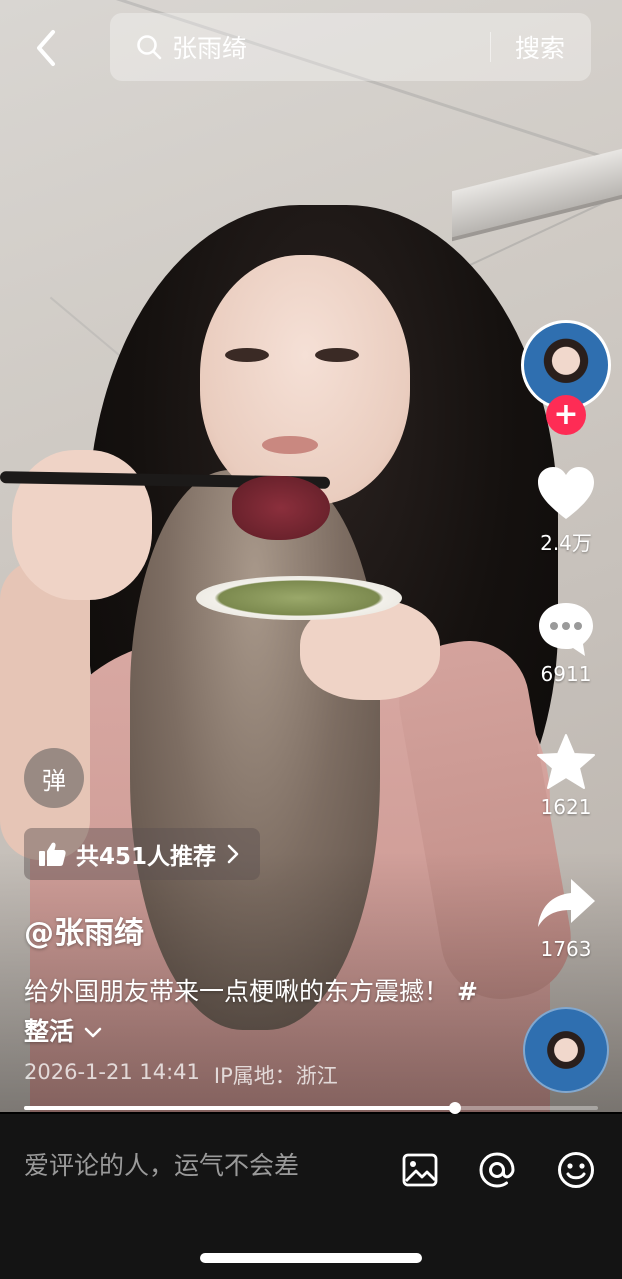 Image resolution: width=622 pixels, height=1279 pixels. What do you see at coordinates (566, 629) in the screenshot?
I see `comment-icon` at bounding box center [566, 629].